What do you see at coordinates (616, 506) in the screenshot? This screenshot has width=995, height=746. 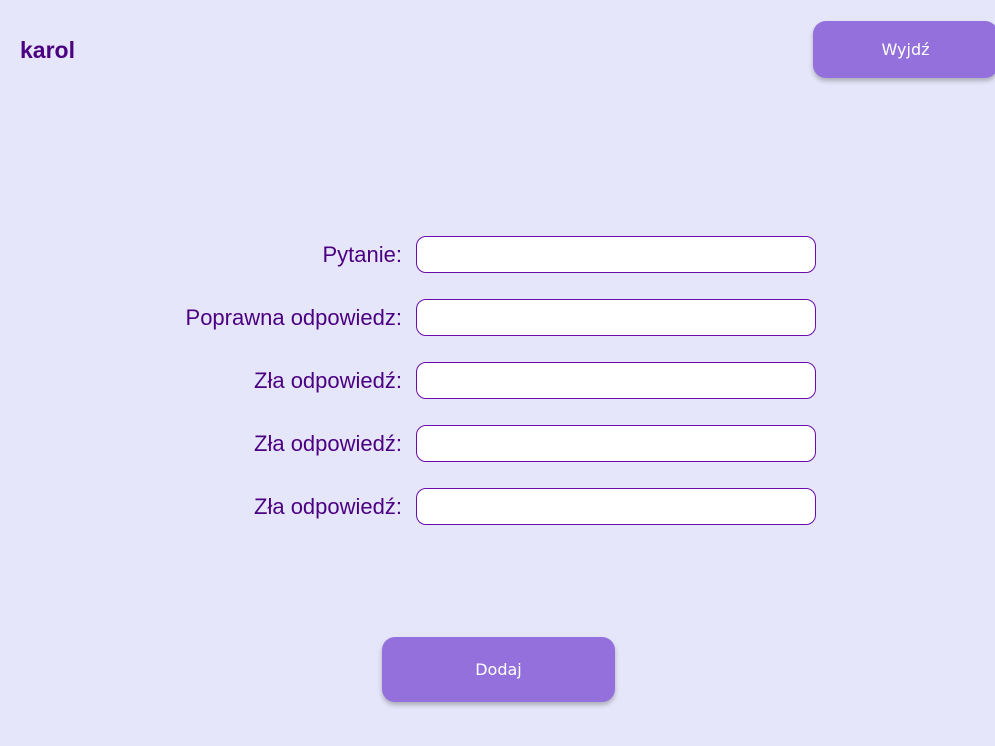 I see `wrong-answer-3-input` at bounding box center [616, 506].